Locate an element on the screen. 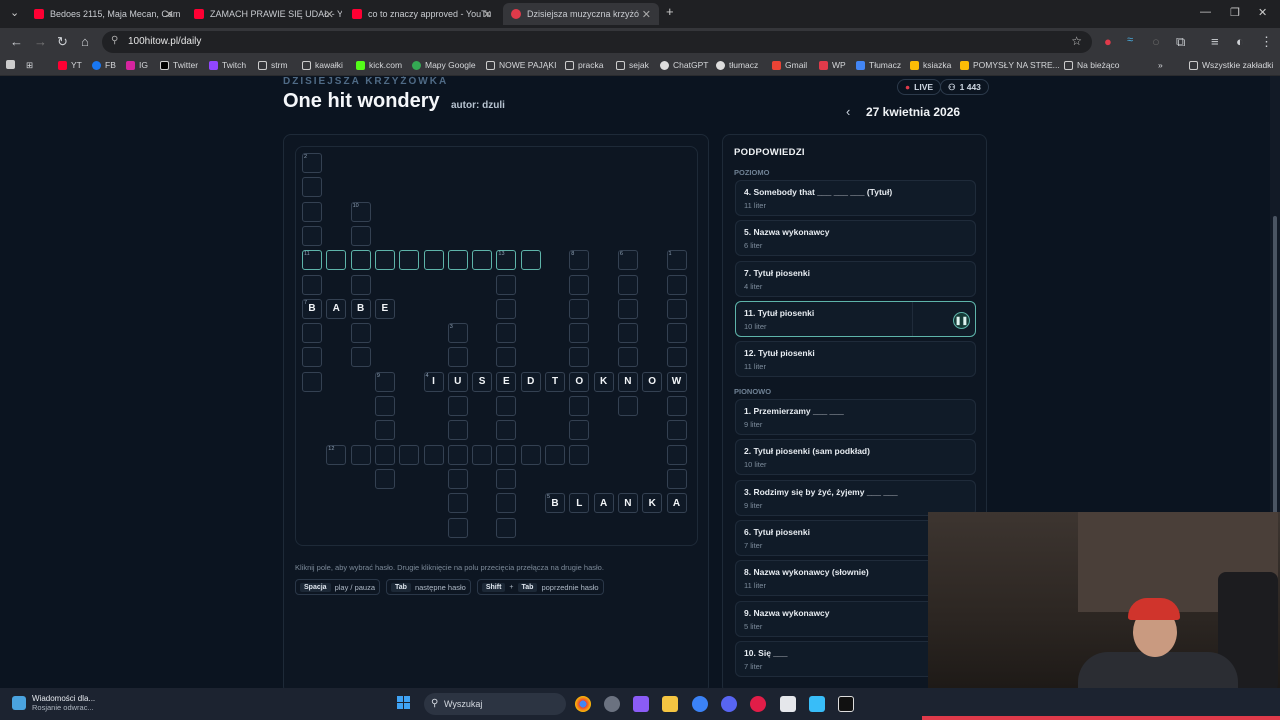 The image size is (1280, 720). grid-cell: E is located at coordinates (384, 308).